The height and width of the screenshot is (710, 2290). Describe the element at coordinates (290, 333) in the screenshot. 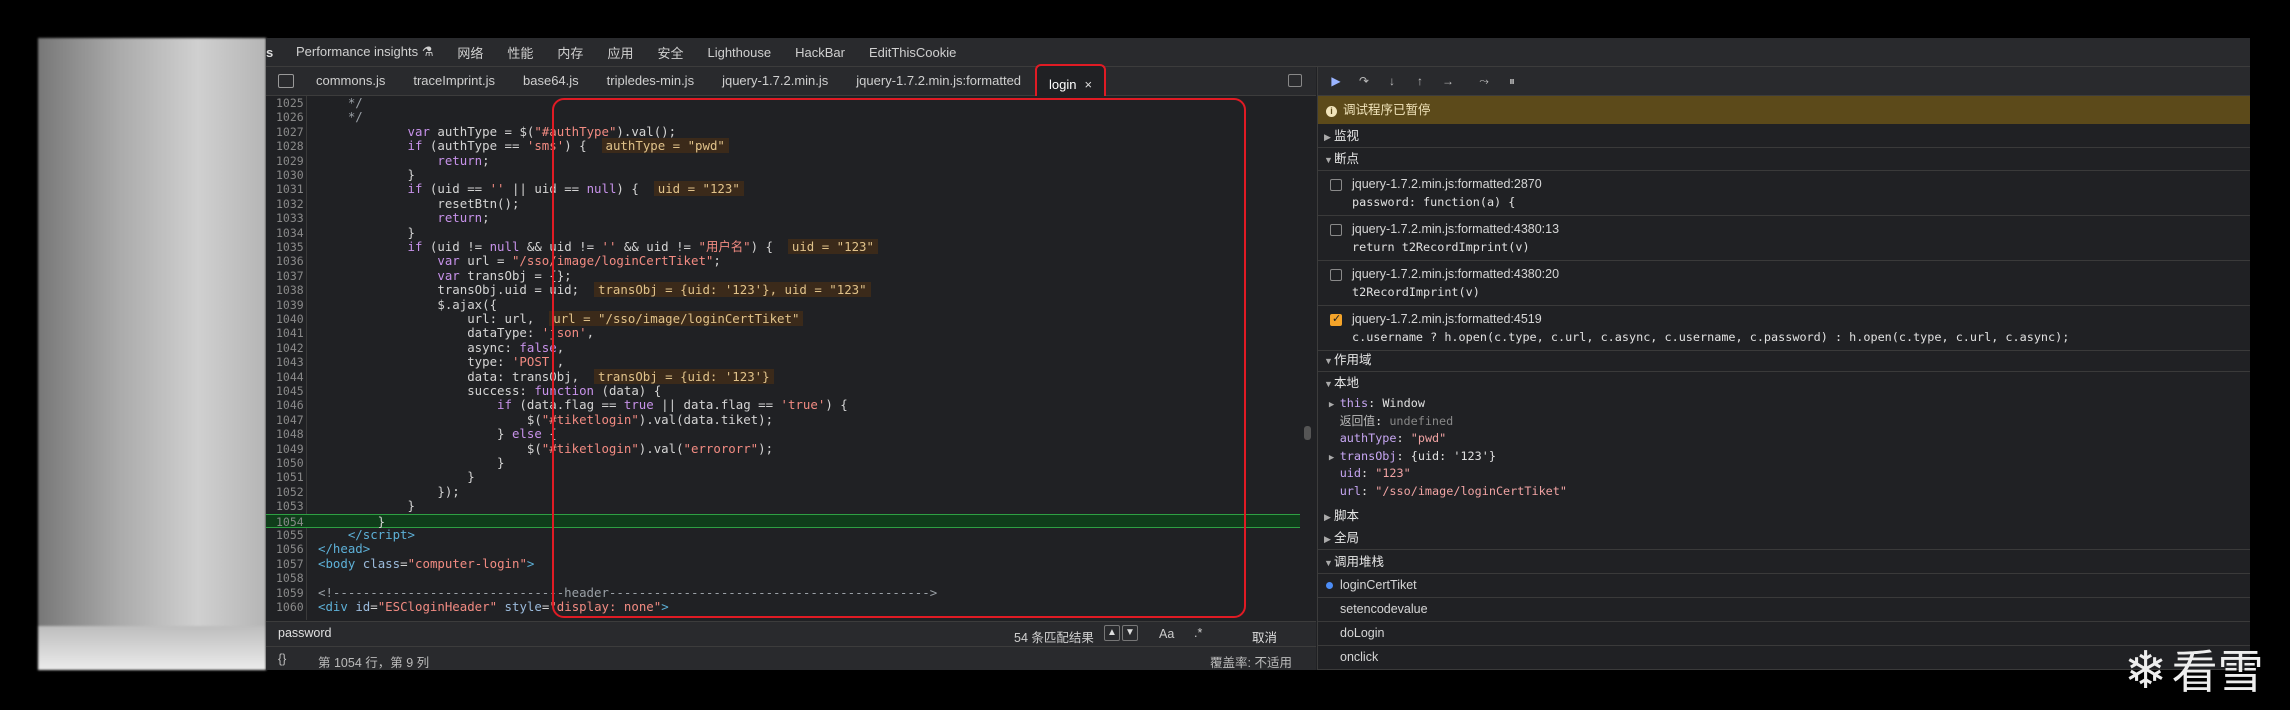

I see `line-number: 1041` at that location.